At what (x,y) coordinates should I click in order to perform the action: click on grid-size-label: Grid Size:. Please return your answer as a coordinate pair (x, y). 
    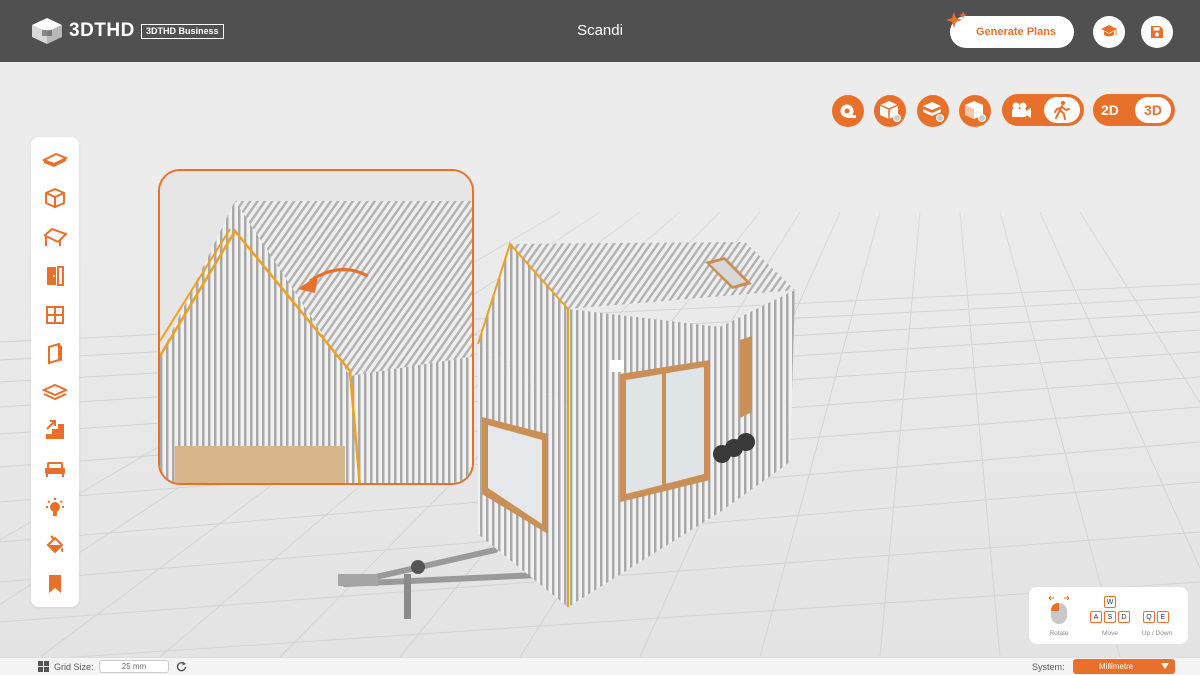
    Looking at the image, I should click on (74, 667).